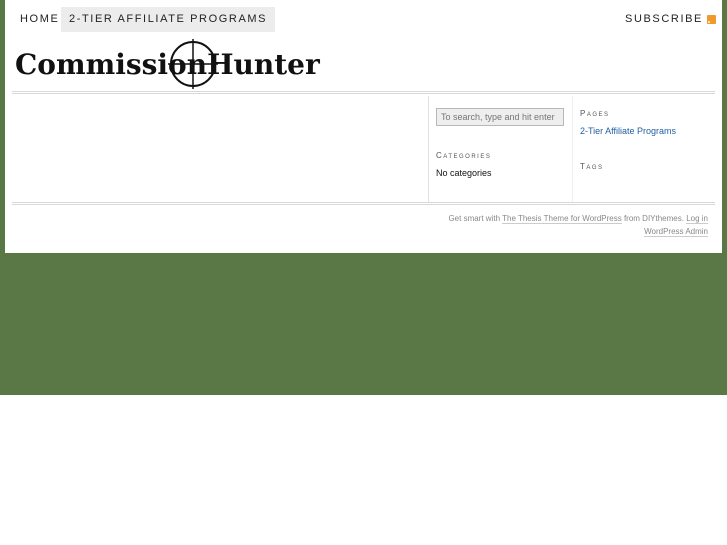 This screenshot has height=545, width=727. I want to click on nav-tab-affiliate-programs: 2-TIER AFFILIATE PROGRAMS, so click(168, 19).